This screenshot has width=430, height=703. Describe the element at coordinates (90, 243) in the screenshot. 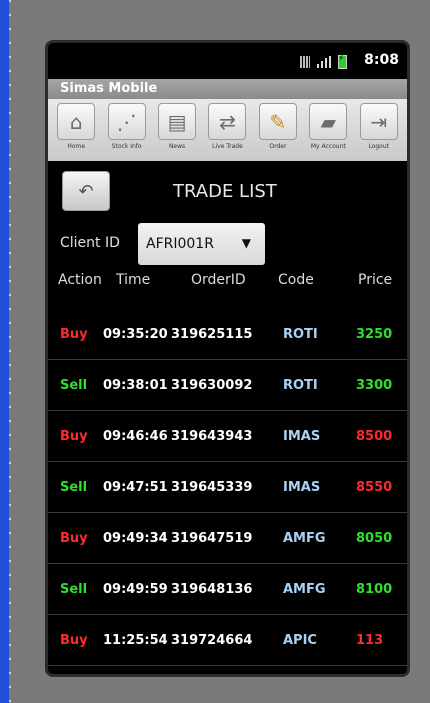

I see `client-id-label: Client ID` at that location.